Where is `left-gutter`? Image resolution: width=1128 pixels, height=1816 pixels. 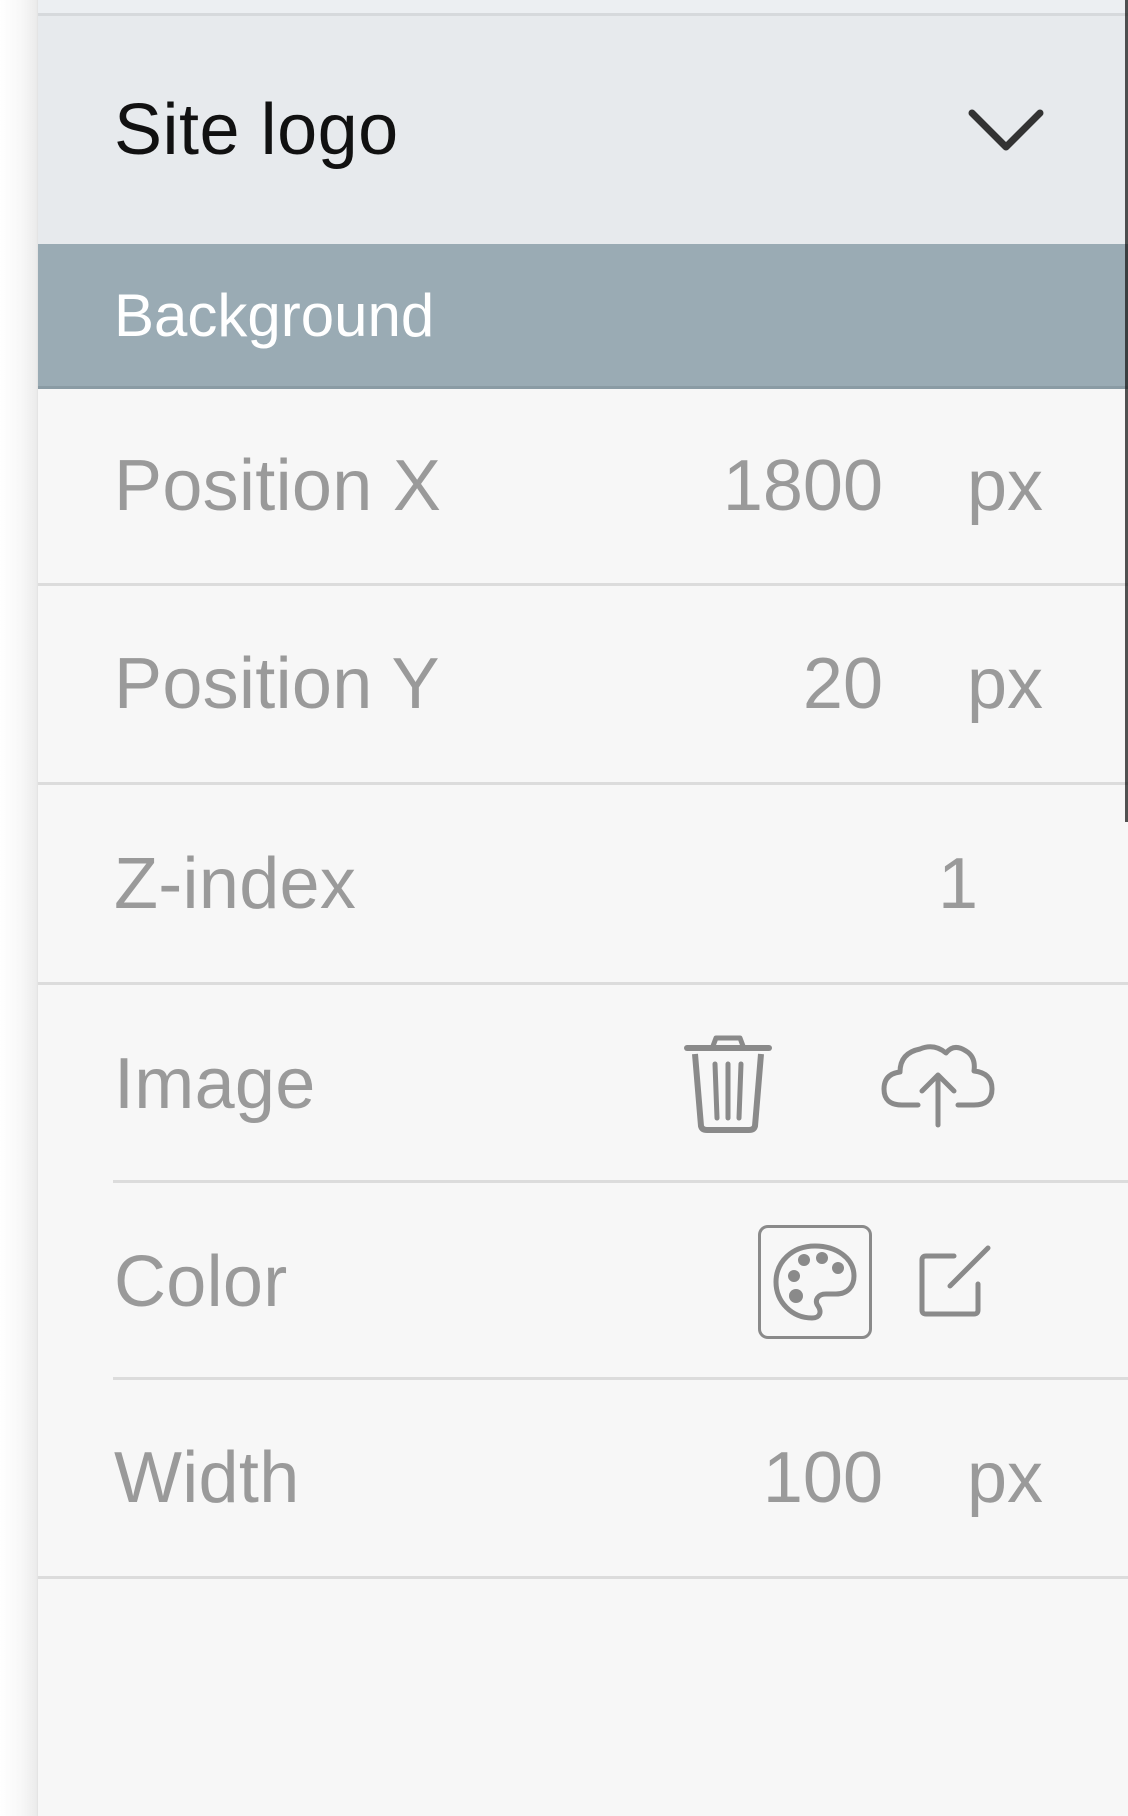
left-gutter is located at coordinates (19, 908).